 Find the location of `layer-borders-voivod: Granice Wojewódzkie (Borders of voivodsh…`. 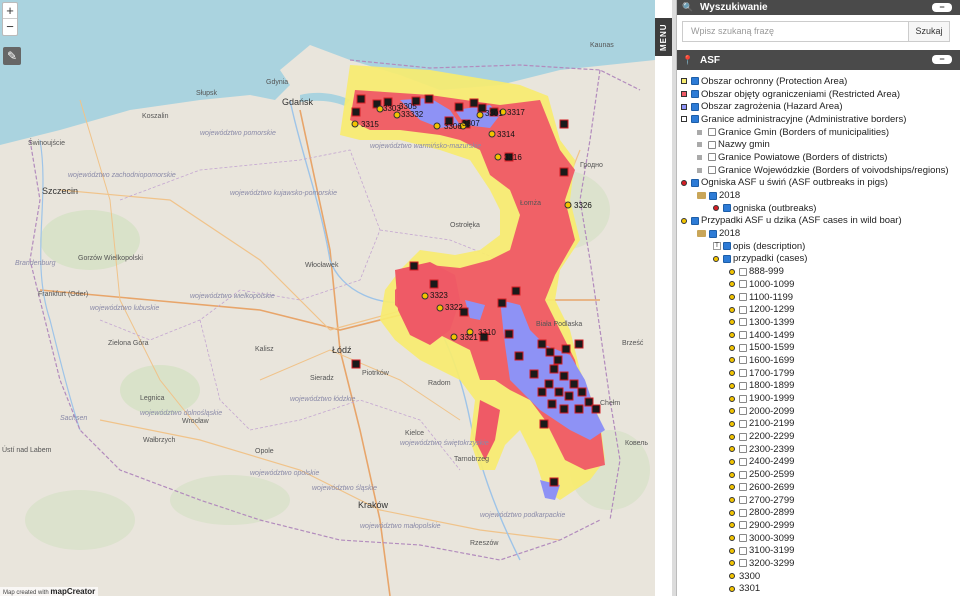

layer-borders-voivod: Granice Wojewódzkie (Borders of voivodsh… is located at coordinates (818, 170).